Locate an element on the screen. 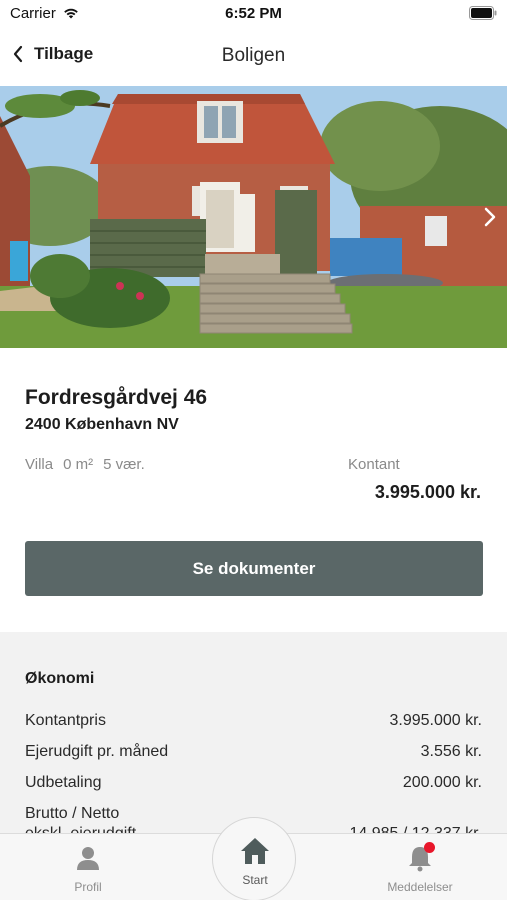 This screenshot has height=900, width=507. economy-row-label: Brutto / Netto is located at coordinates (72, 813).